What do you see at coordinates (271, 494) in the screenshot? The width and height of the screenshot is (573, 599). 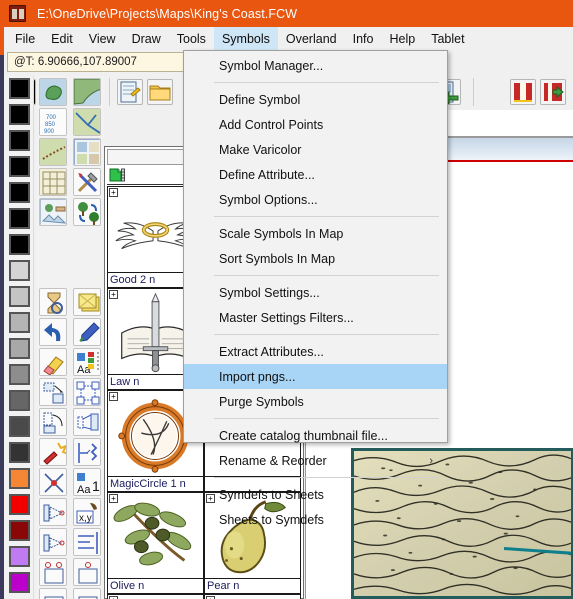 I see `menu-item-label: Symdefs to Sheets` at bounding box center [271, 494].